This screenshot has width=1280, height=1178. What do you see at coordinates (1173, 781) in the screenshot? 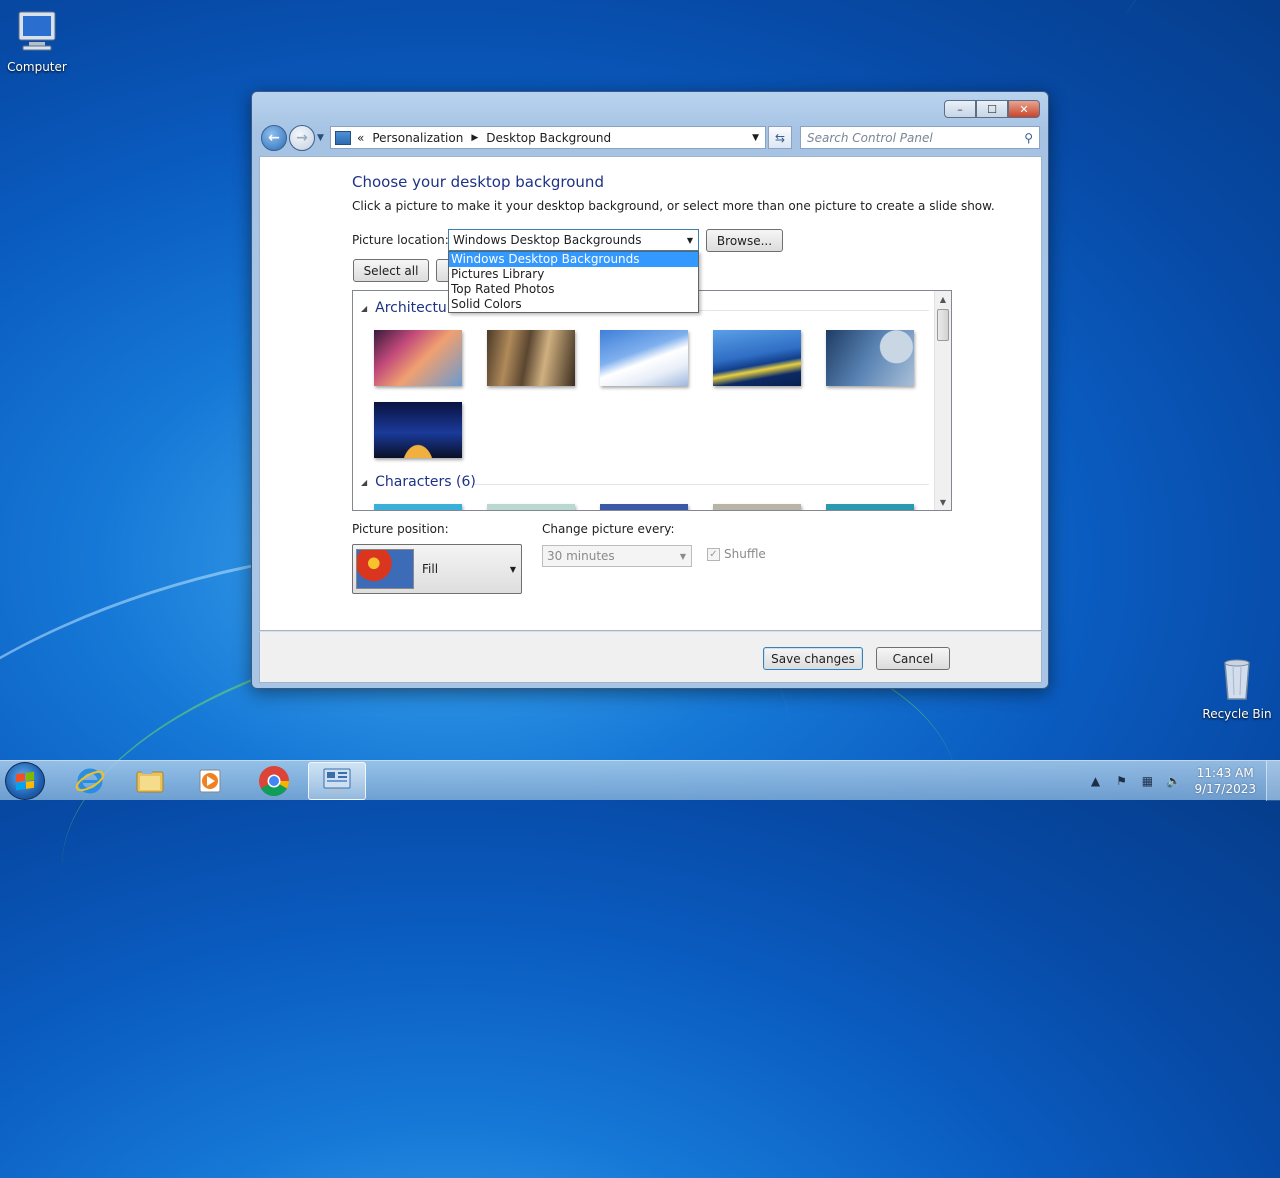
I see `volume-muted-icon: 🔈` at bounding box center [1173, 781].